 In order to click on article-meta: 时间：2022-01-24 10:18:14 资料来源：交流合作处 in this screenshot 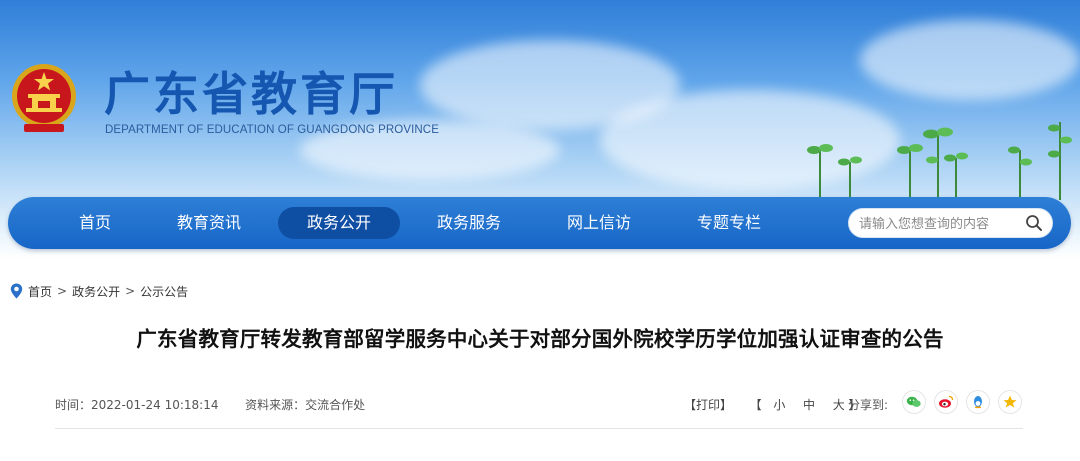, I will do `click(210, 404)`.